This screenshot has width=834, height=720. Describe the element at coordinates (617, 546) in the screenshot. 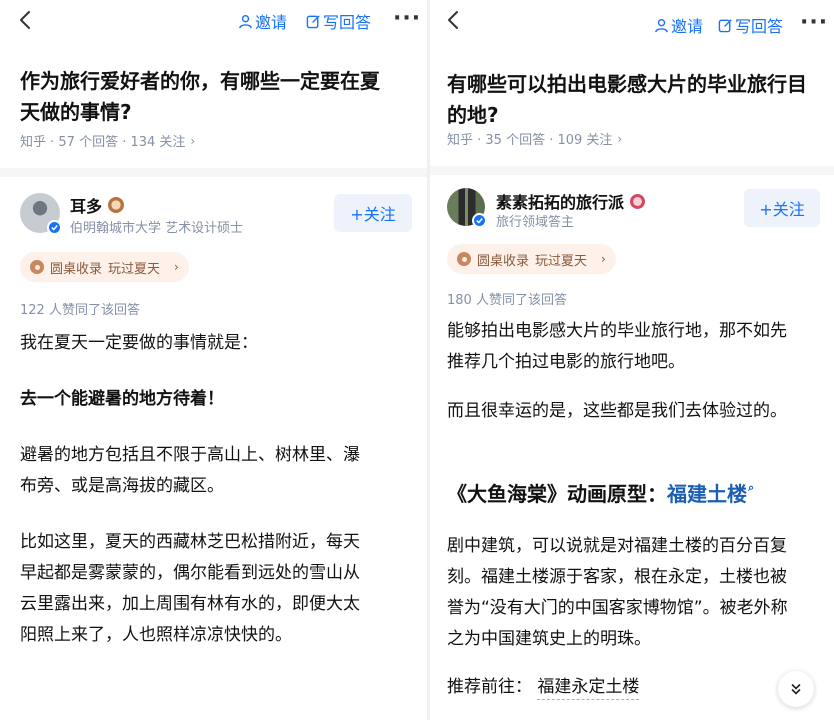

I see `answer-line: 剧中建筑，可以说就是对福建土楼的百分百复` at that location.